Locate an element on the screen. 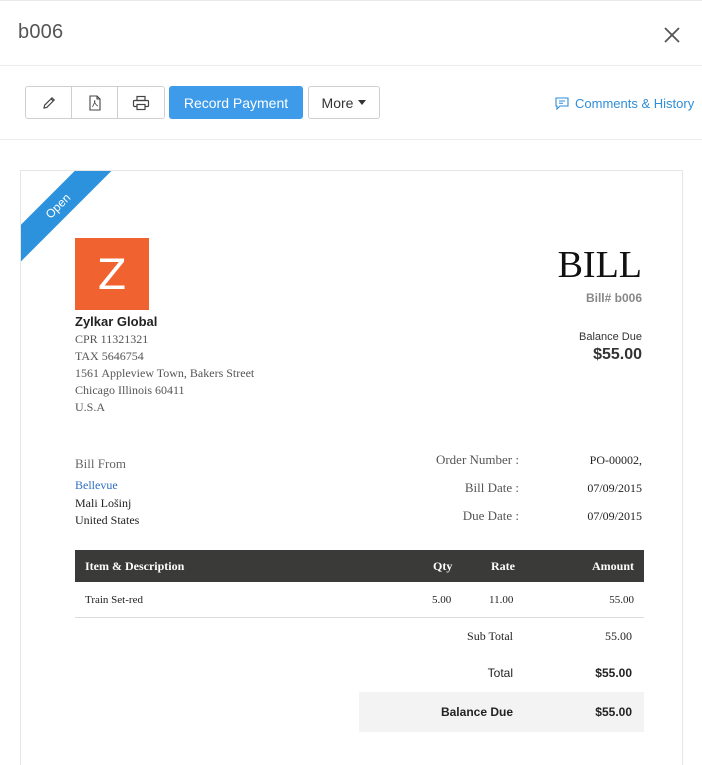  close-icon is located at coordinates (672, 35).